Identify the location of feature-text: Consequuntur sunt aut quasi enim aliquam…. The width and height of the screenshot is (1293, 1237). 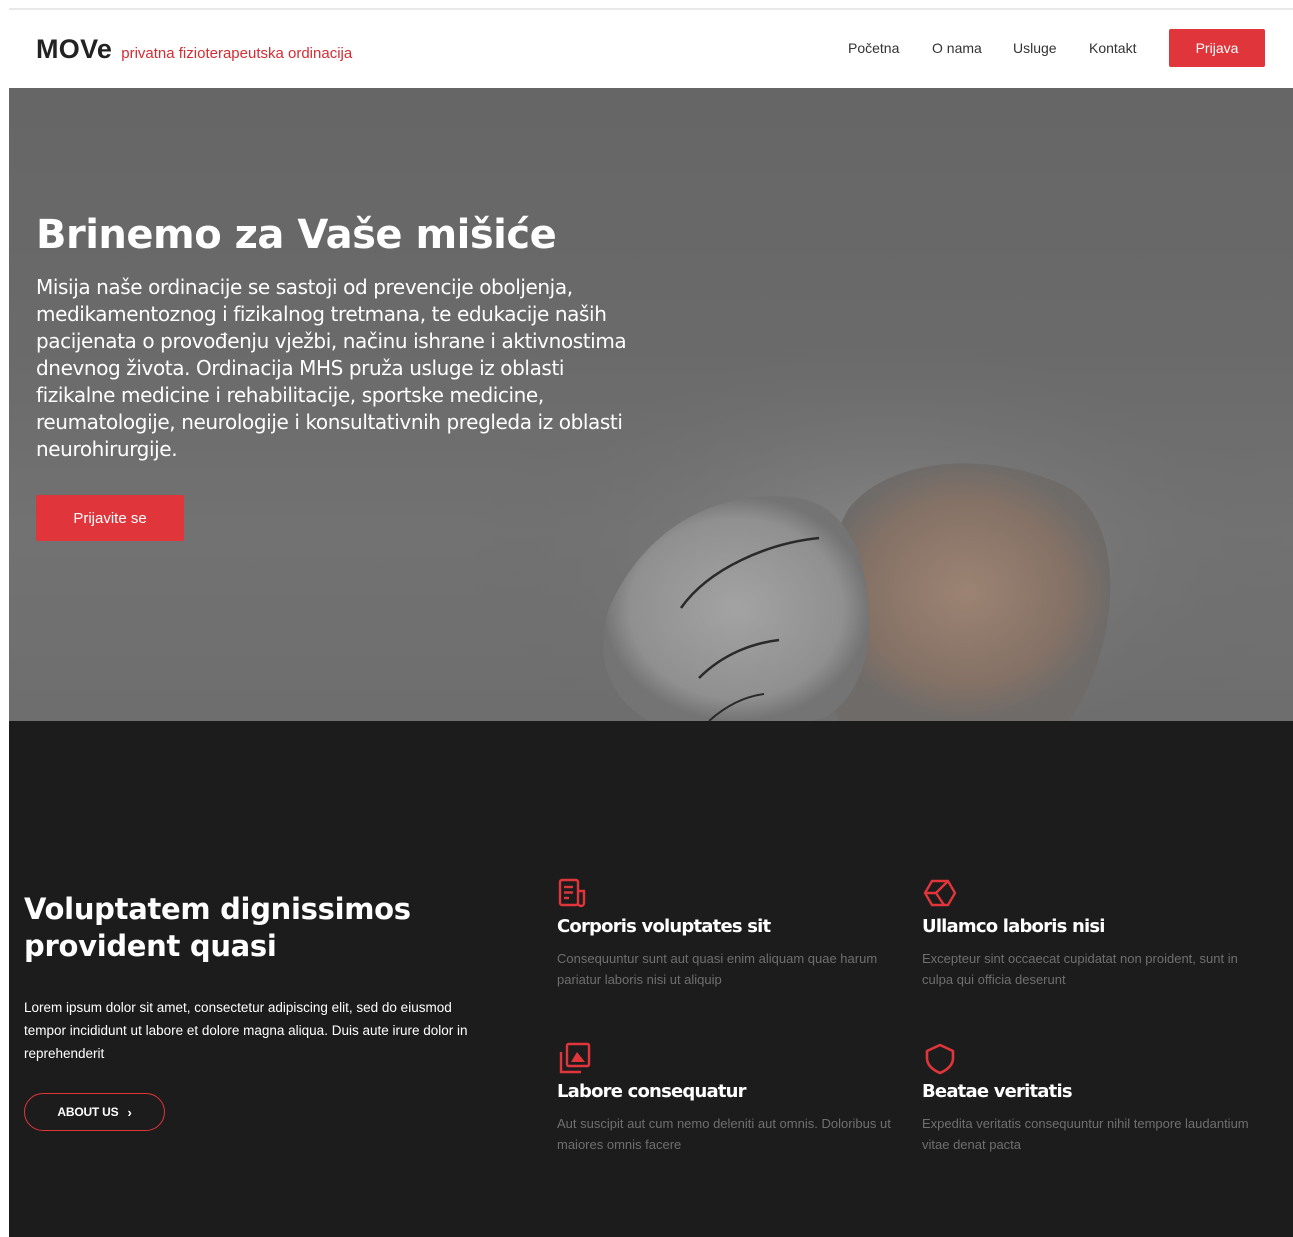
(717, 969).